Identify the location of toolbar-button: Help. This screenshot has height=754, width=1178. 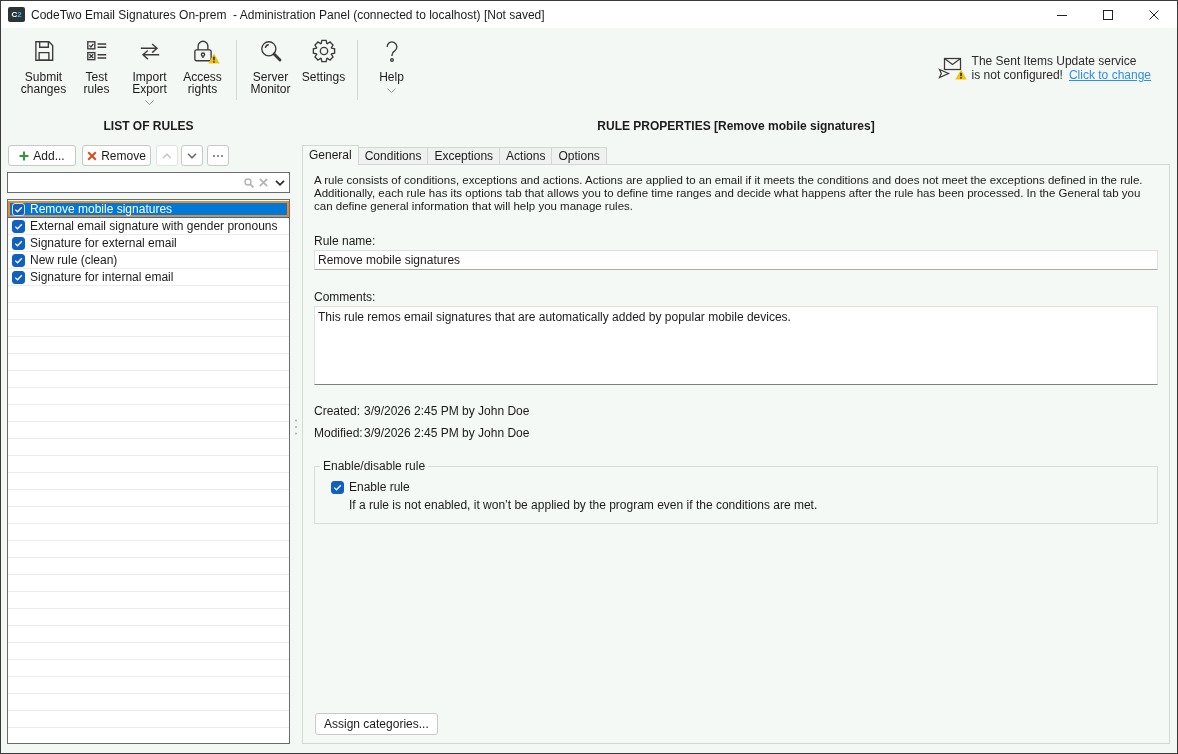
(391, 60).